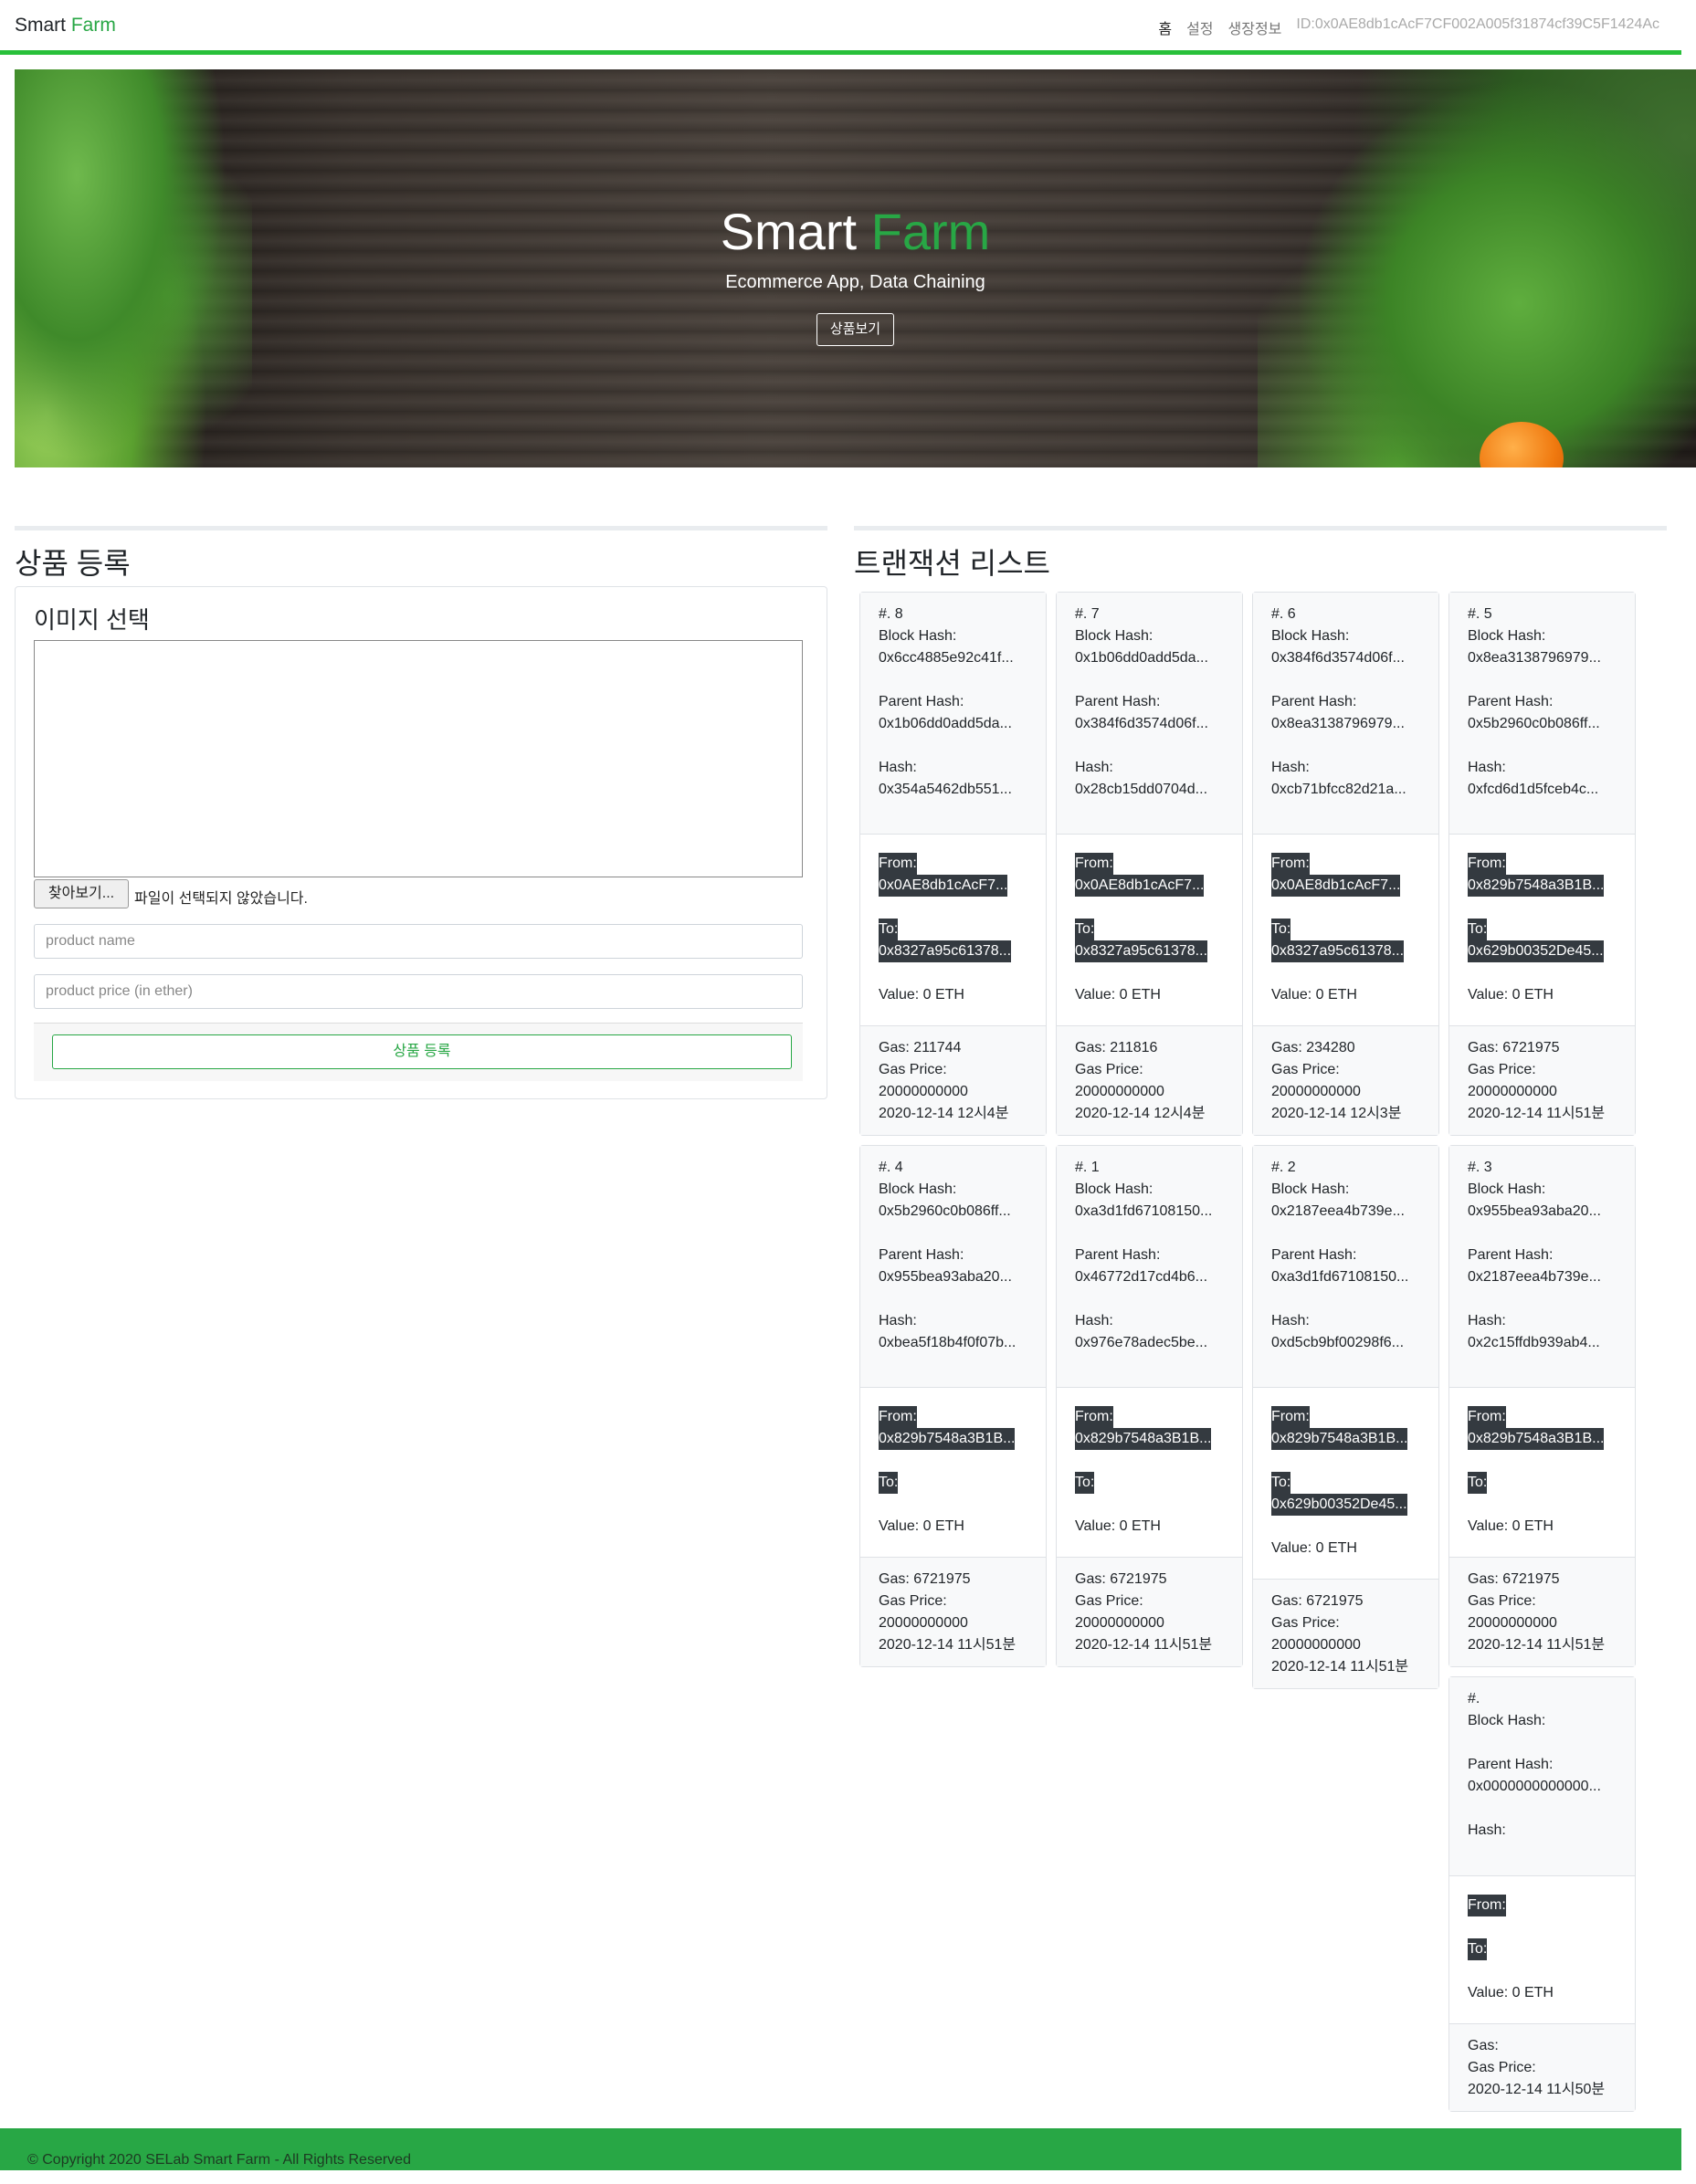  I want to click on hero-title-main: Smart, so click(789, 231).